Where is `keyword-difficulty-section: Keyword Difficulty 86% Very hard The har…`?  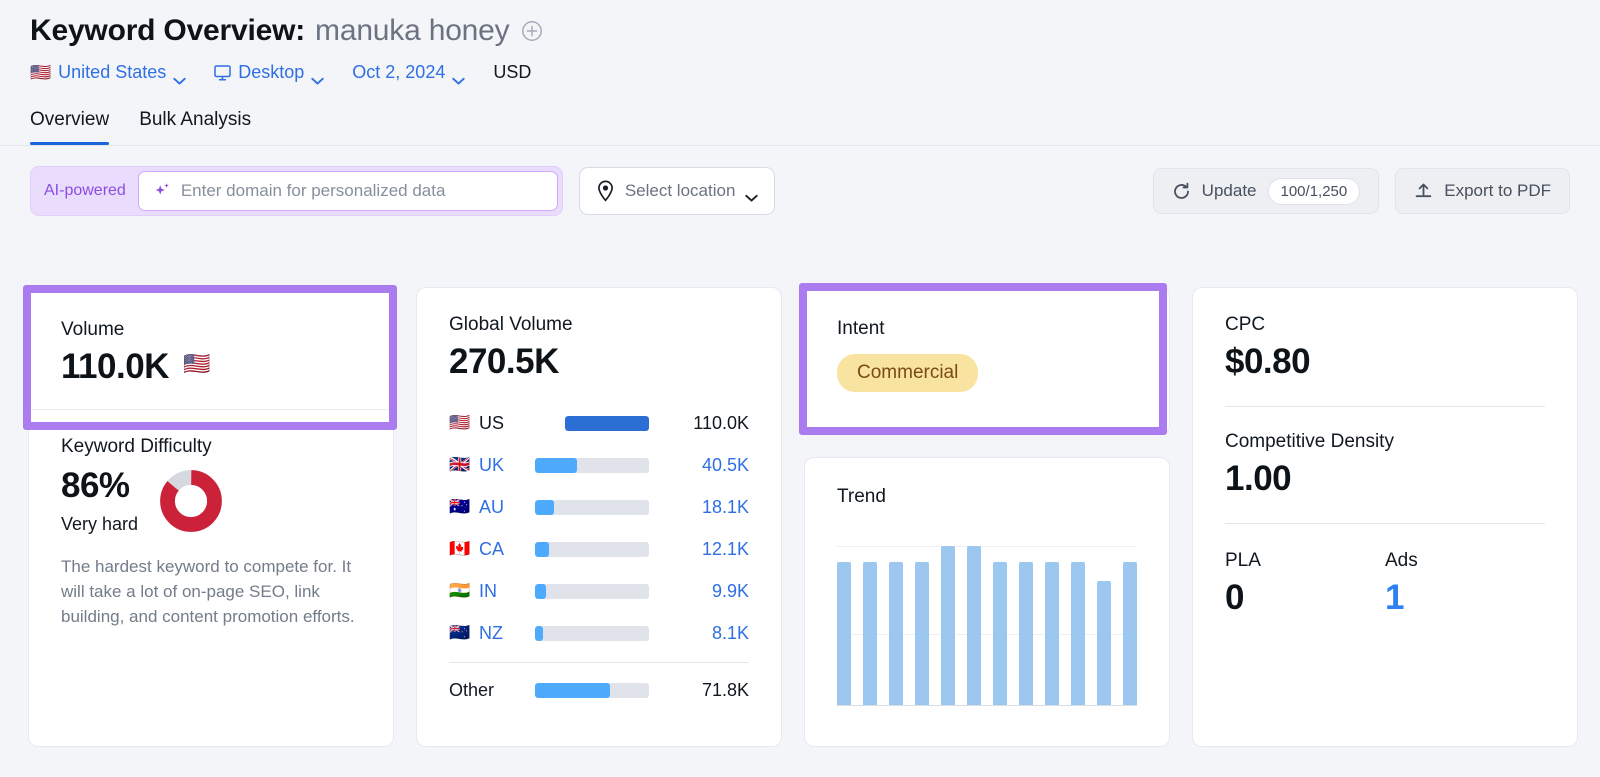
keyword-difficulty-section: Keyword Difficulty 86% Very hard The har… is located at coordinates (211, 519).